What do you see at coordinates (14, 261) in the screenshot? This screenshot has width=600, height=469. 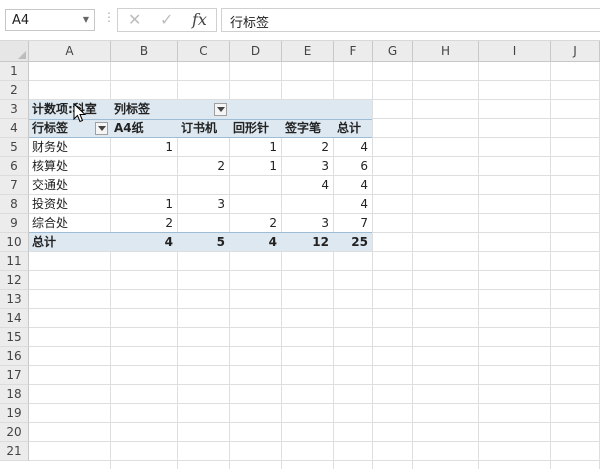 I see `row-header: 11` at bounding box center [14, 261].